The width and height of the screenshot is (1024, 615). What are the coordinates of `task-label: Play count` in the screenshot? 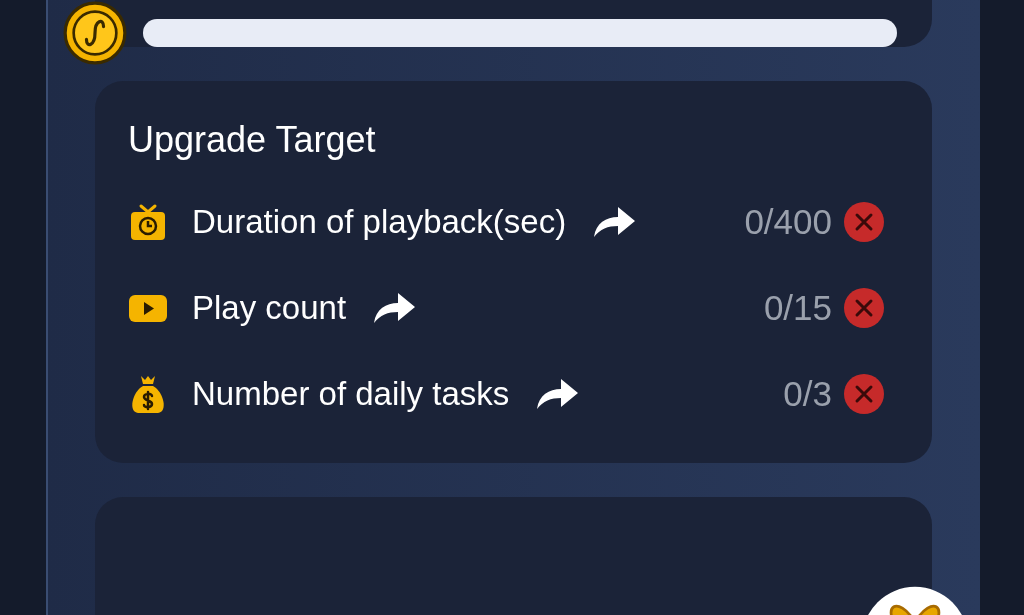 It's located at (269, 308).